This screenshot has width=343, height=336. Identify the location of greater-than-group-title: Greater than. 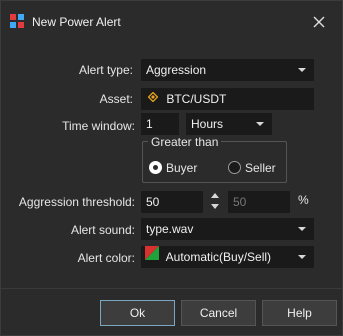
(185, 142).